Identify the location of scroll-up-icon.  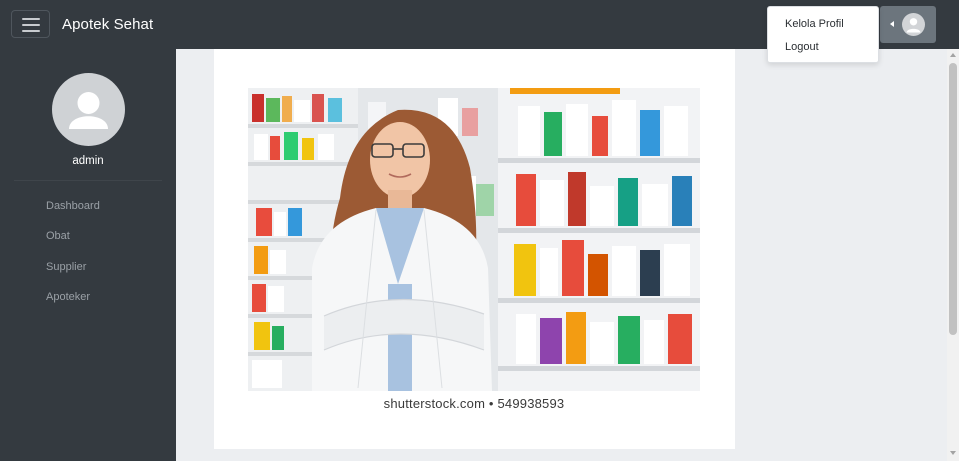
(953, 55).